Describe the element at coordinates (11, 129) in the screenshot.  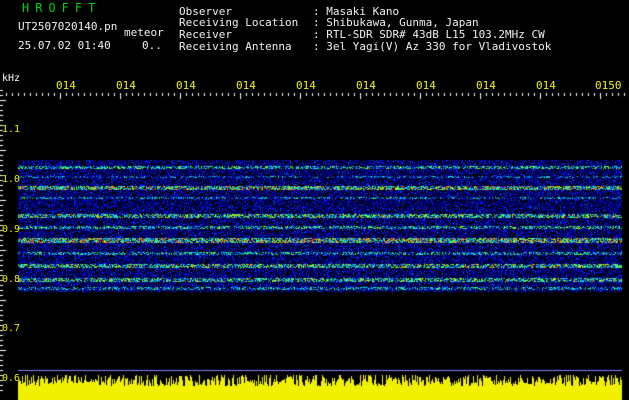
I see `freq-tick-label: 1.1` at that location.